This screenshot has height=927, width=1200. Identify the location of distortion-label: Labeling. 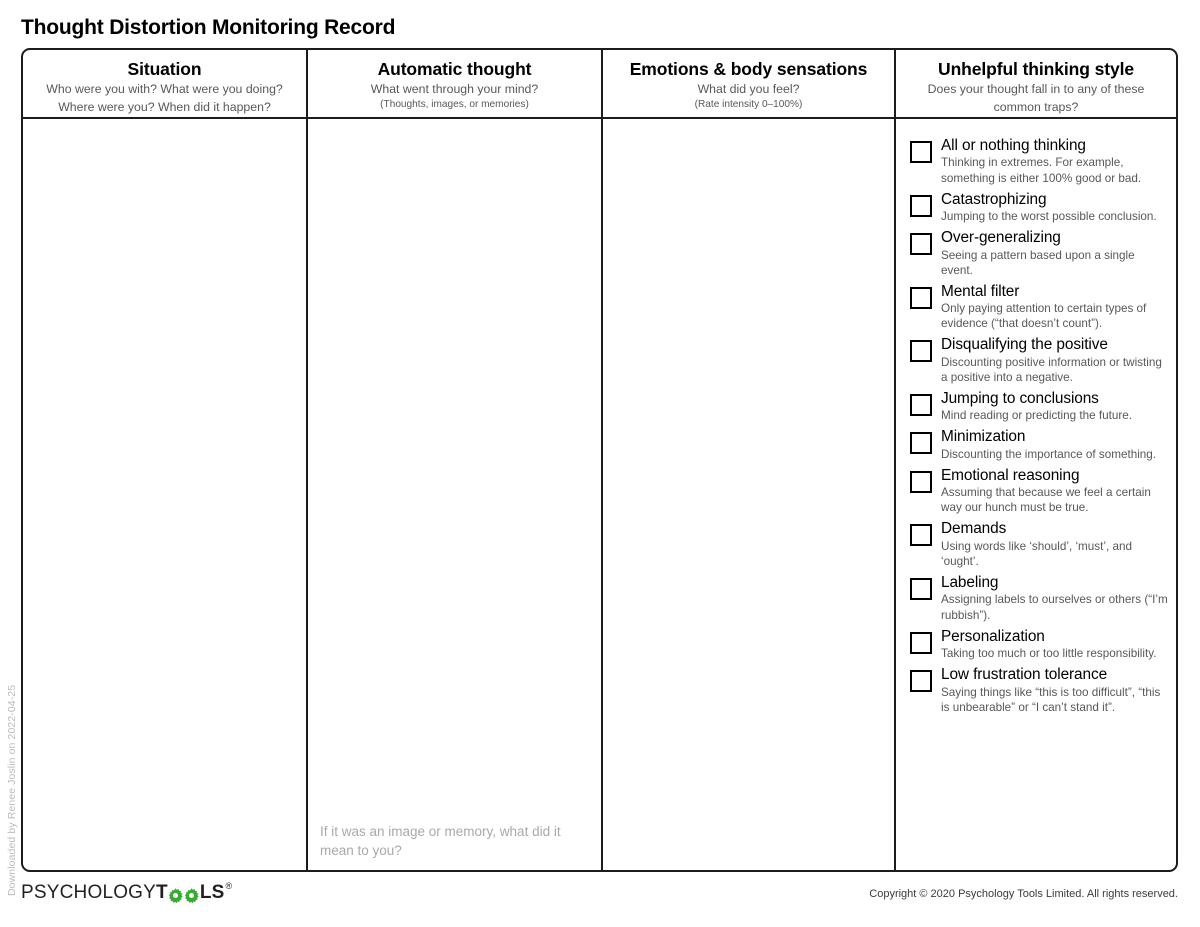
(970, 583).